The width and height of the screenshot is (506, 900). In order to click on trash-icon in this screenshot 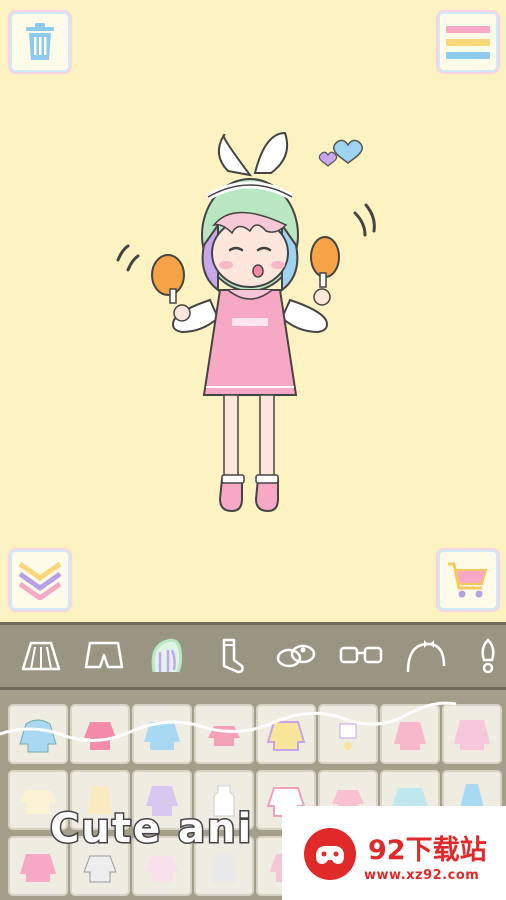, I will do `click(40, 41)`.